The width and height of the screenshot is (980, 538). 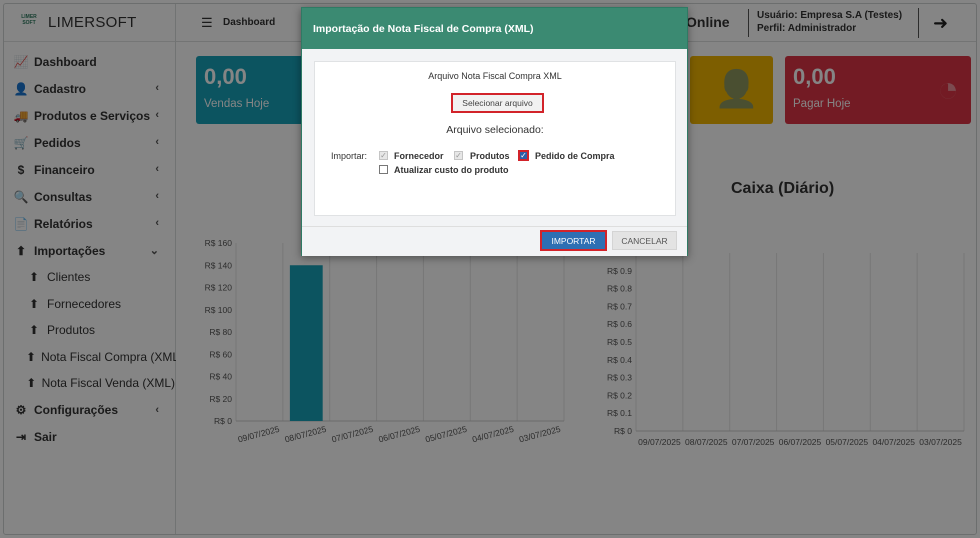 What do you see at coordinates (523, 155) in the screenshot?
I see `checkbox-pedido-compra: ✓` at bounding box center [523, 155].